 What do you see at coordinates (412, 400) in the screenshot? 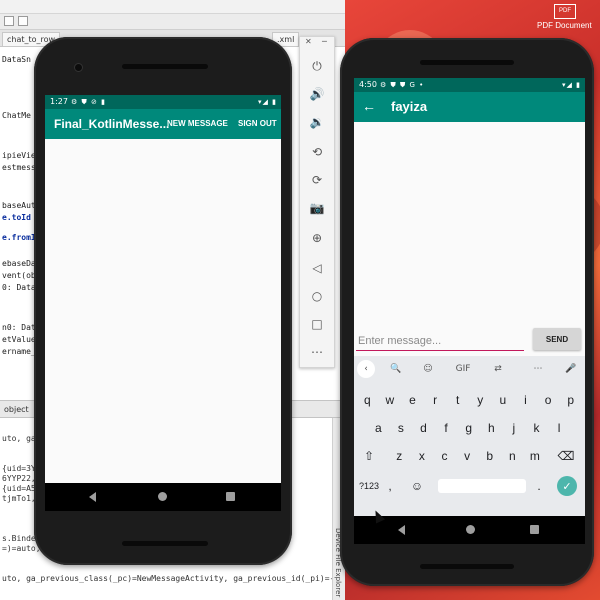
I see `letter-key-e: e` at bounding box center [412, 400].